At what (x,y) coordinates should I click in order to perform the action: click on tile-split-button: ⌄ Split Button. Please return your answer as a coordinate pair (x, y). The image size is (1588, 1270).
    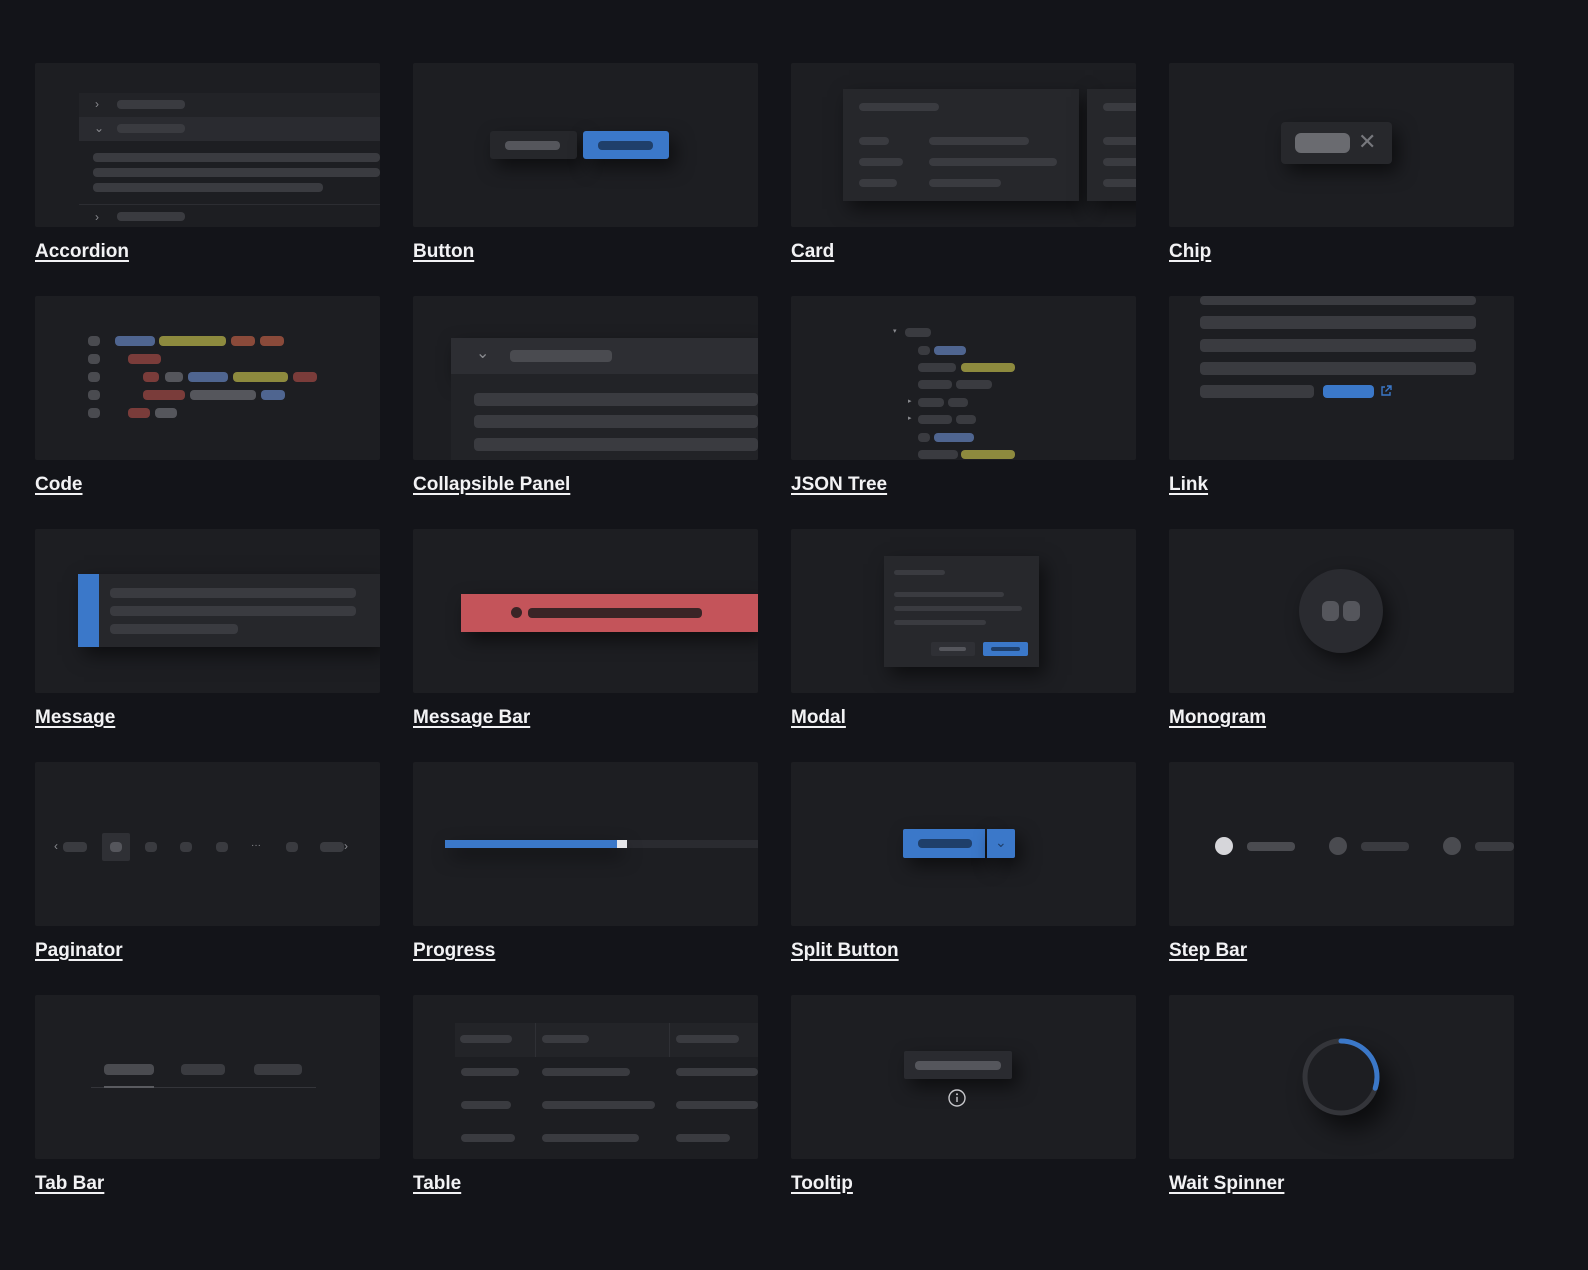
    Looking at the image, I should click on (963, 878).